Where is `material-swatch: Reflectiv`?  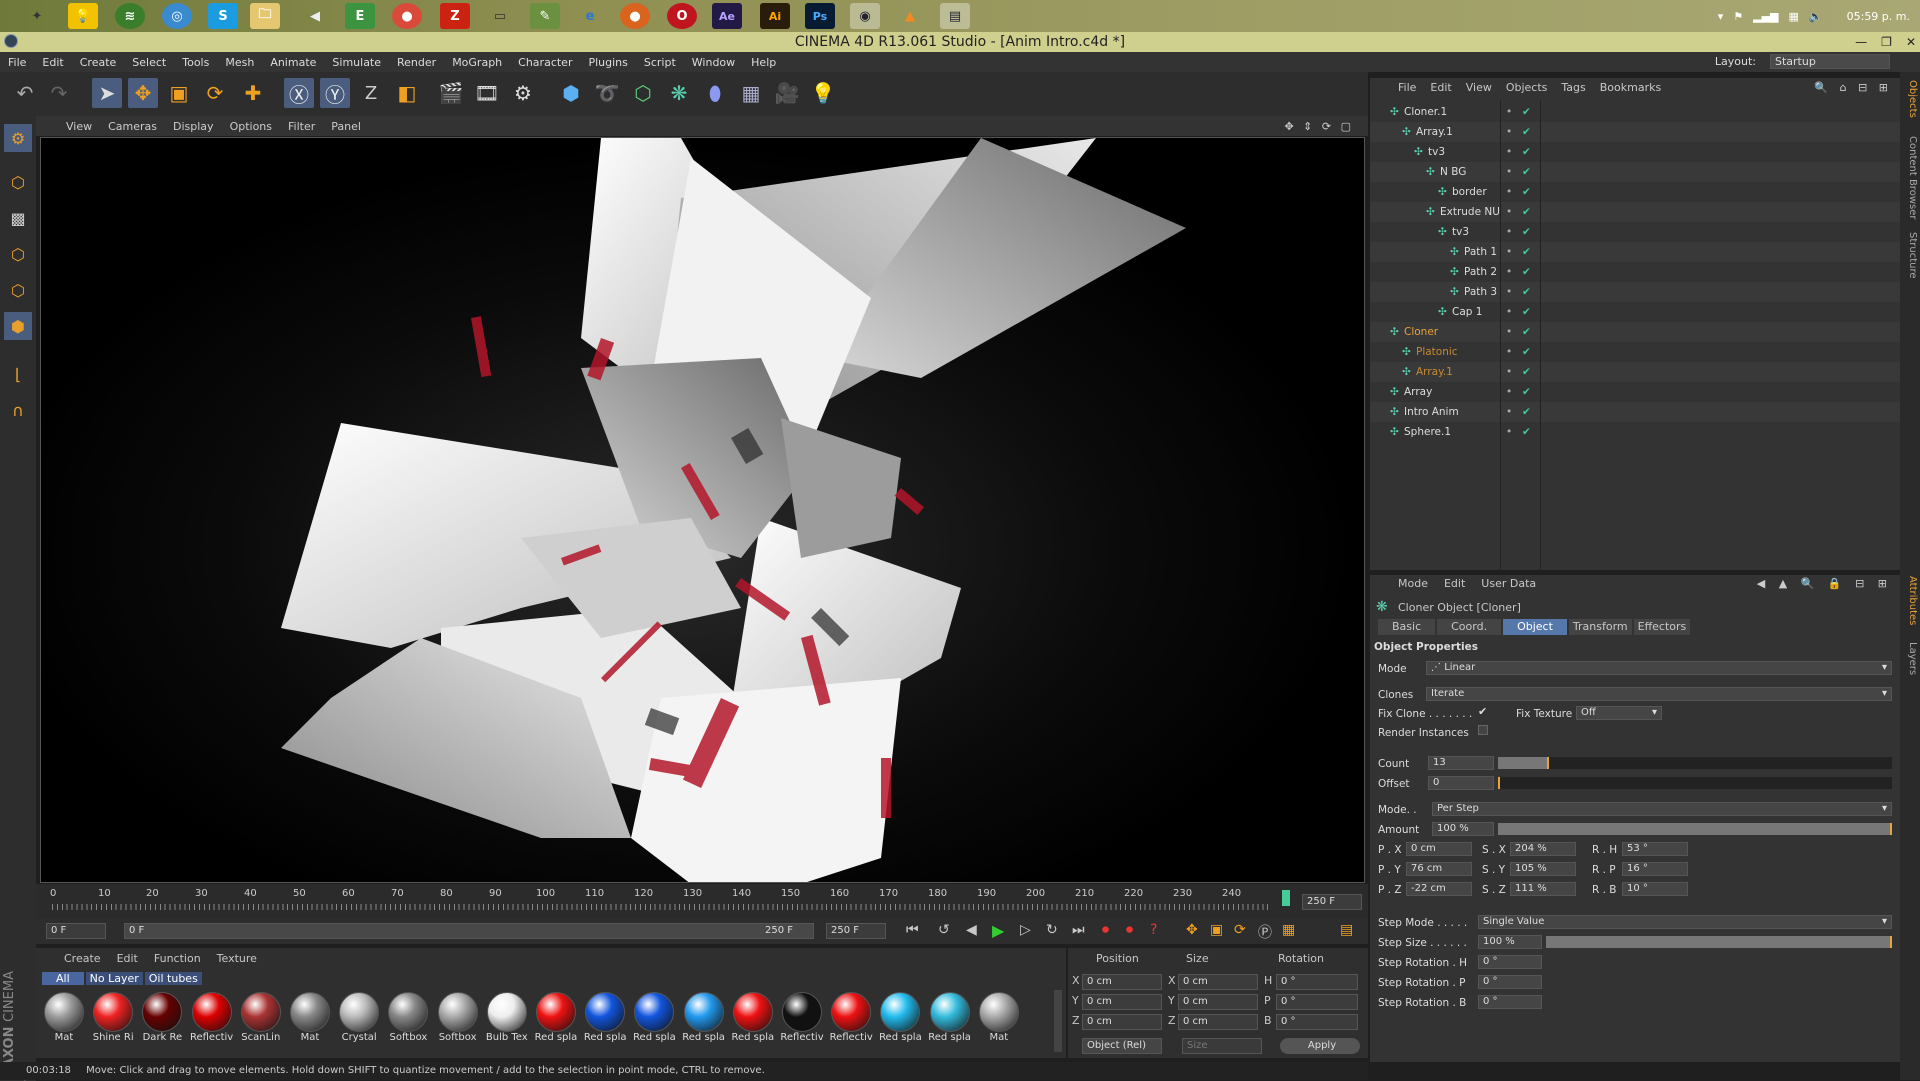
material-swatch: Reflectiv is located at coordinates (212, 1021).